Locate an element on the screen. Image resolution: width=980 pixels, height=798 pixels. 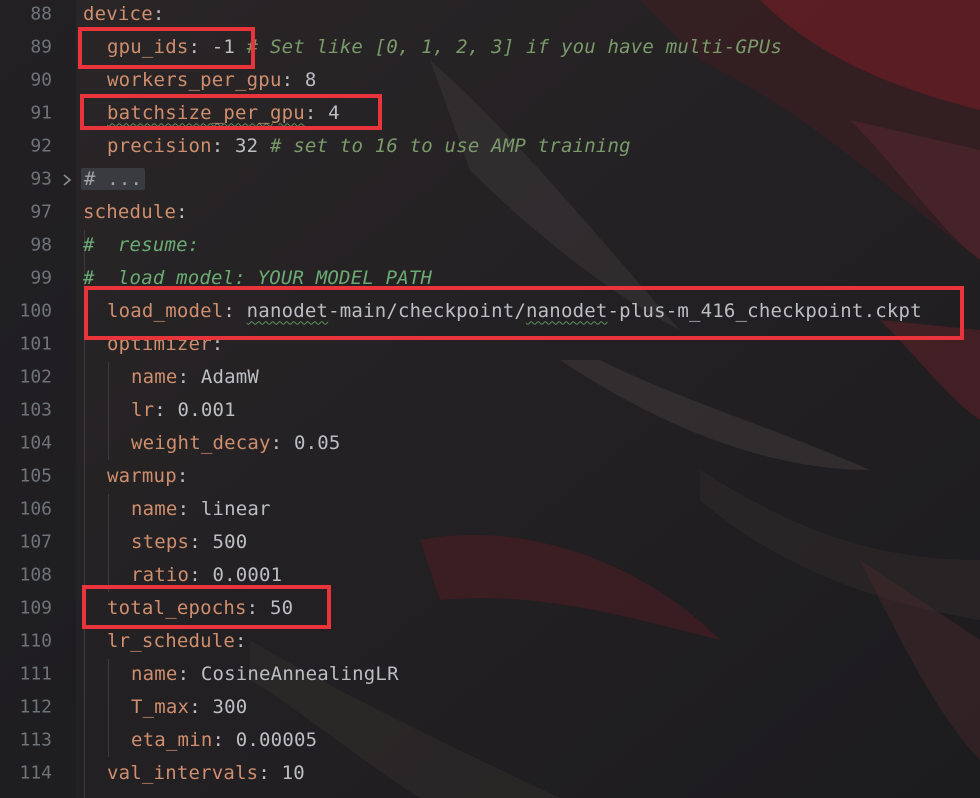
code-line: 107 steps: 500 is located at coordinates (490, 541).